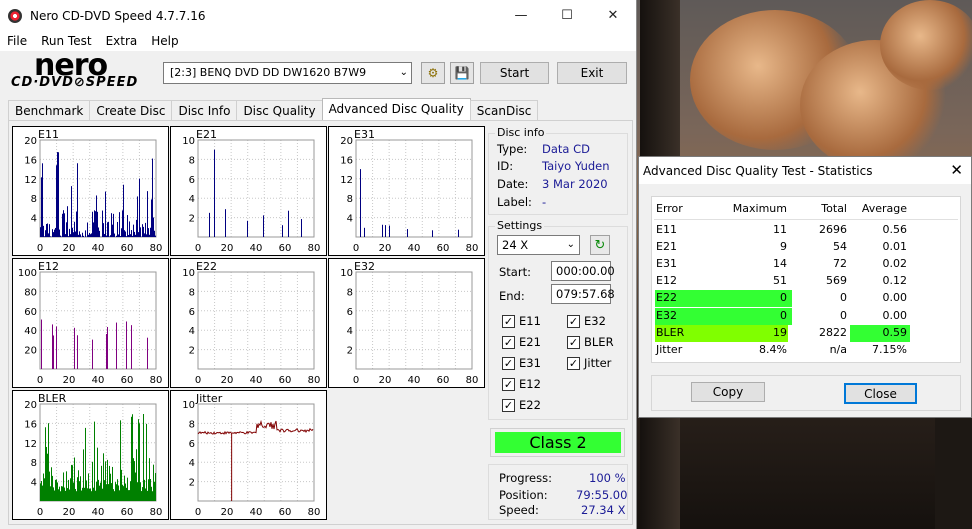 Image resolution: width=972 pixels, height=529 pixels. Describe the element at coordinates (505, 166) in the screenshot. I see `id-label: ID:` at that location.